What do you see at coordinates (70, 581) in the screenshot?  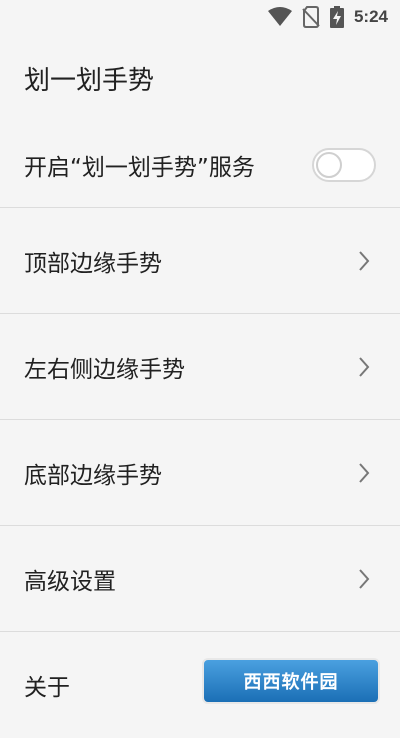 I see `settings-item-label: 高级设置` at bounding box center [70, 581].